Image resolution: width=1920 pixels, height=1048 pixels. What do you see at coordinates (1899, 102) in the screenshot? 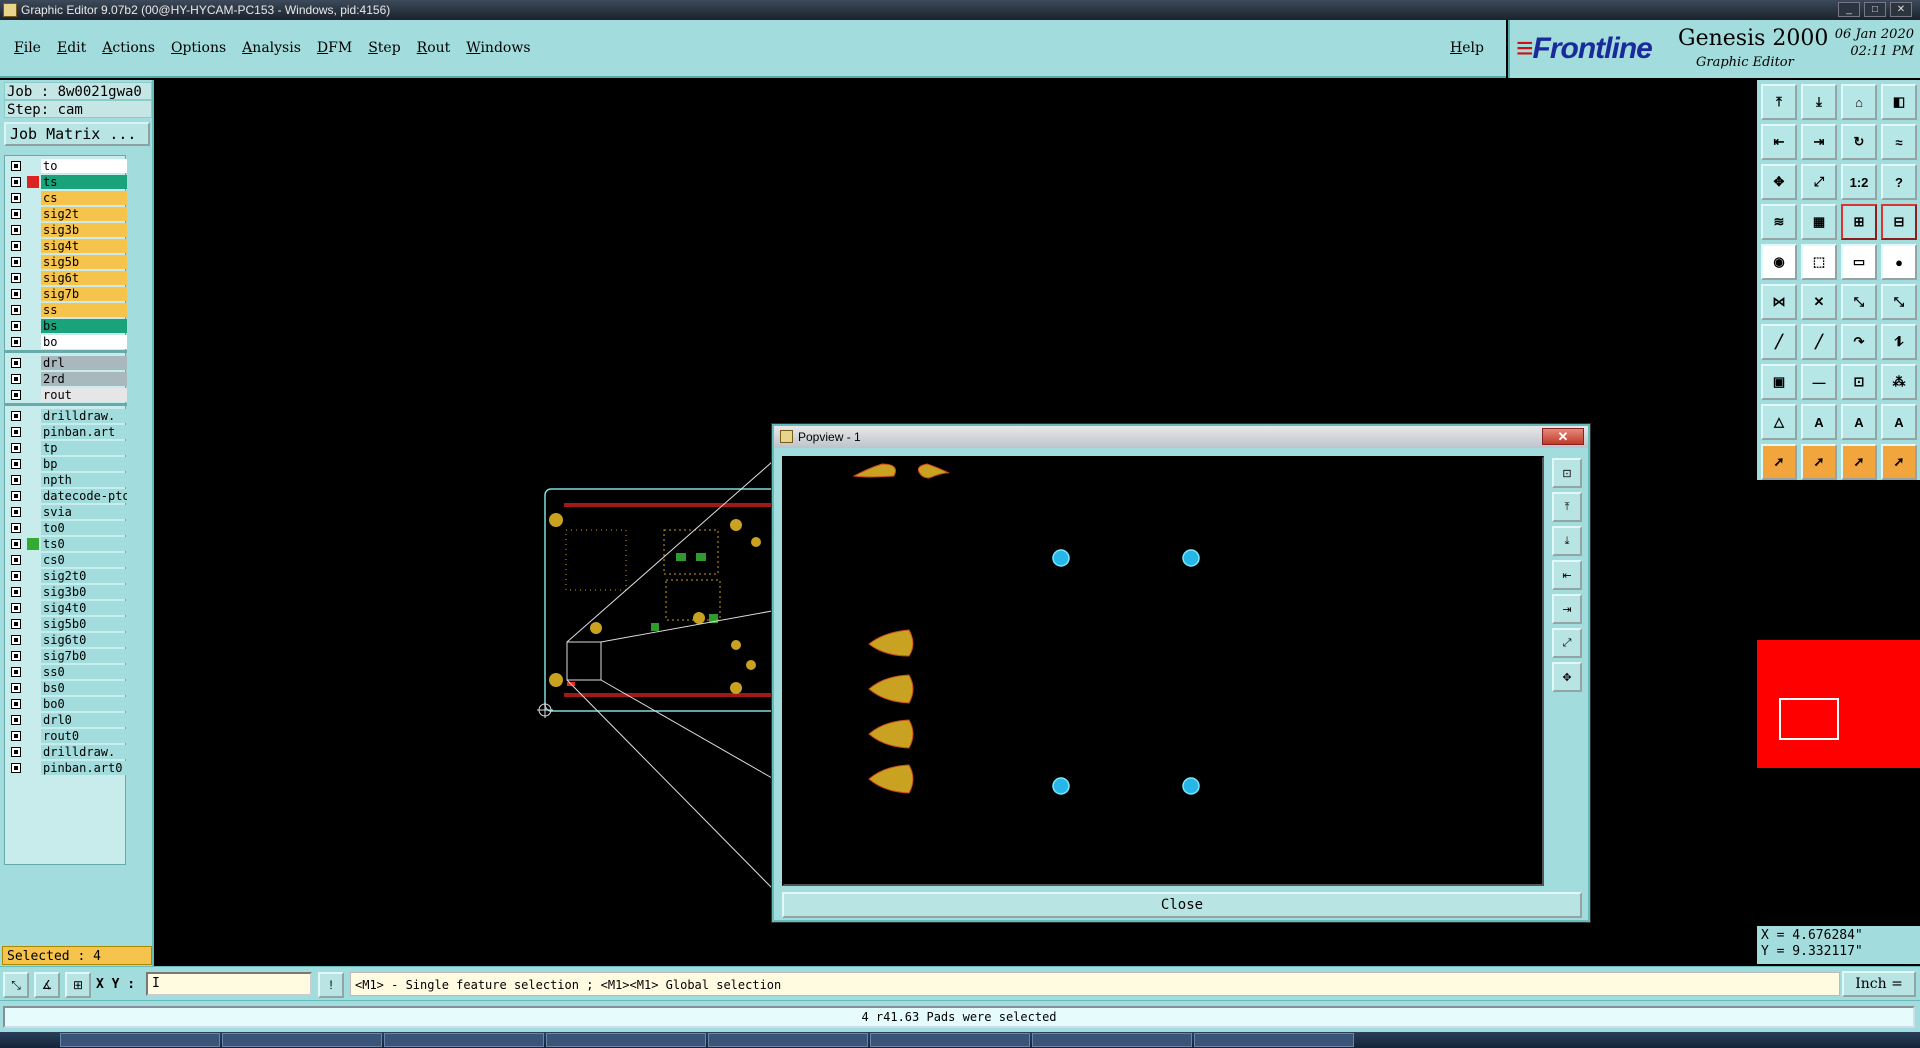
I see `tool-button-icon: ◧` at bounding box center [1899, 102].